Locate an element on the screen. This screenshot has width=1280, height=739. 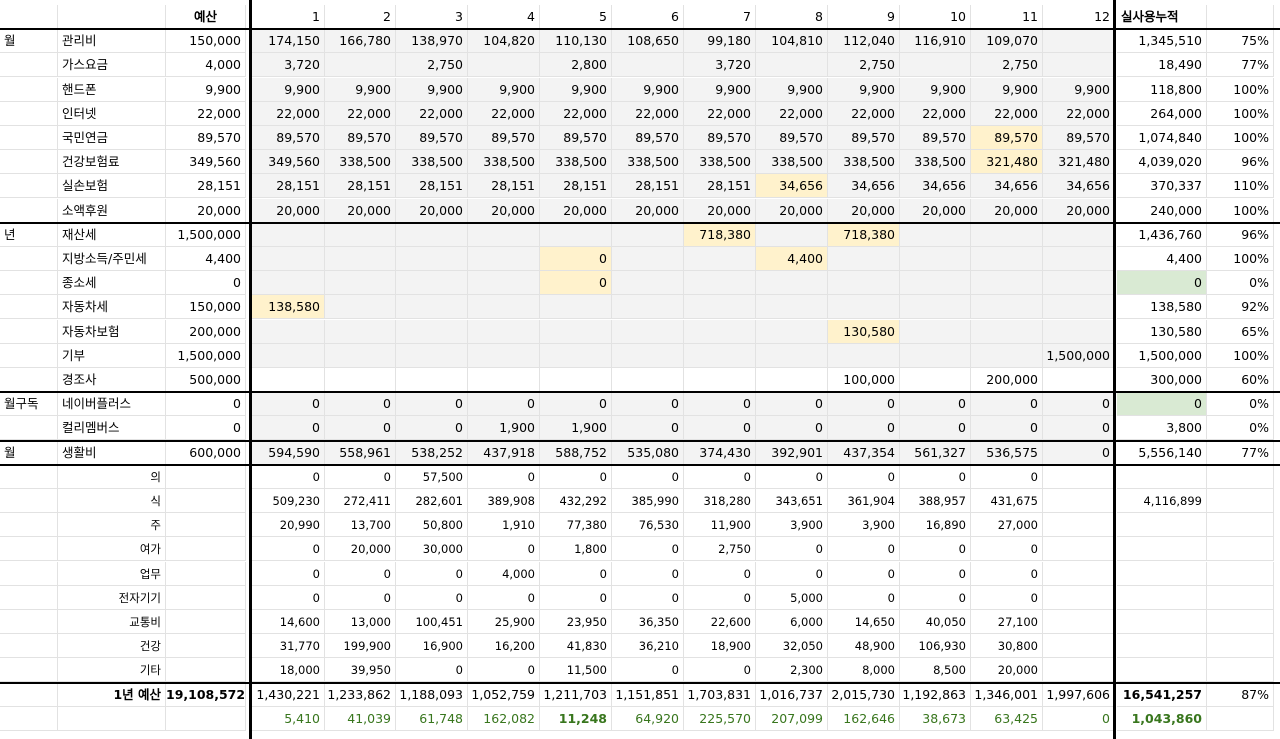
month-value: 3,720 is located at coordinates (288, 65).